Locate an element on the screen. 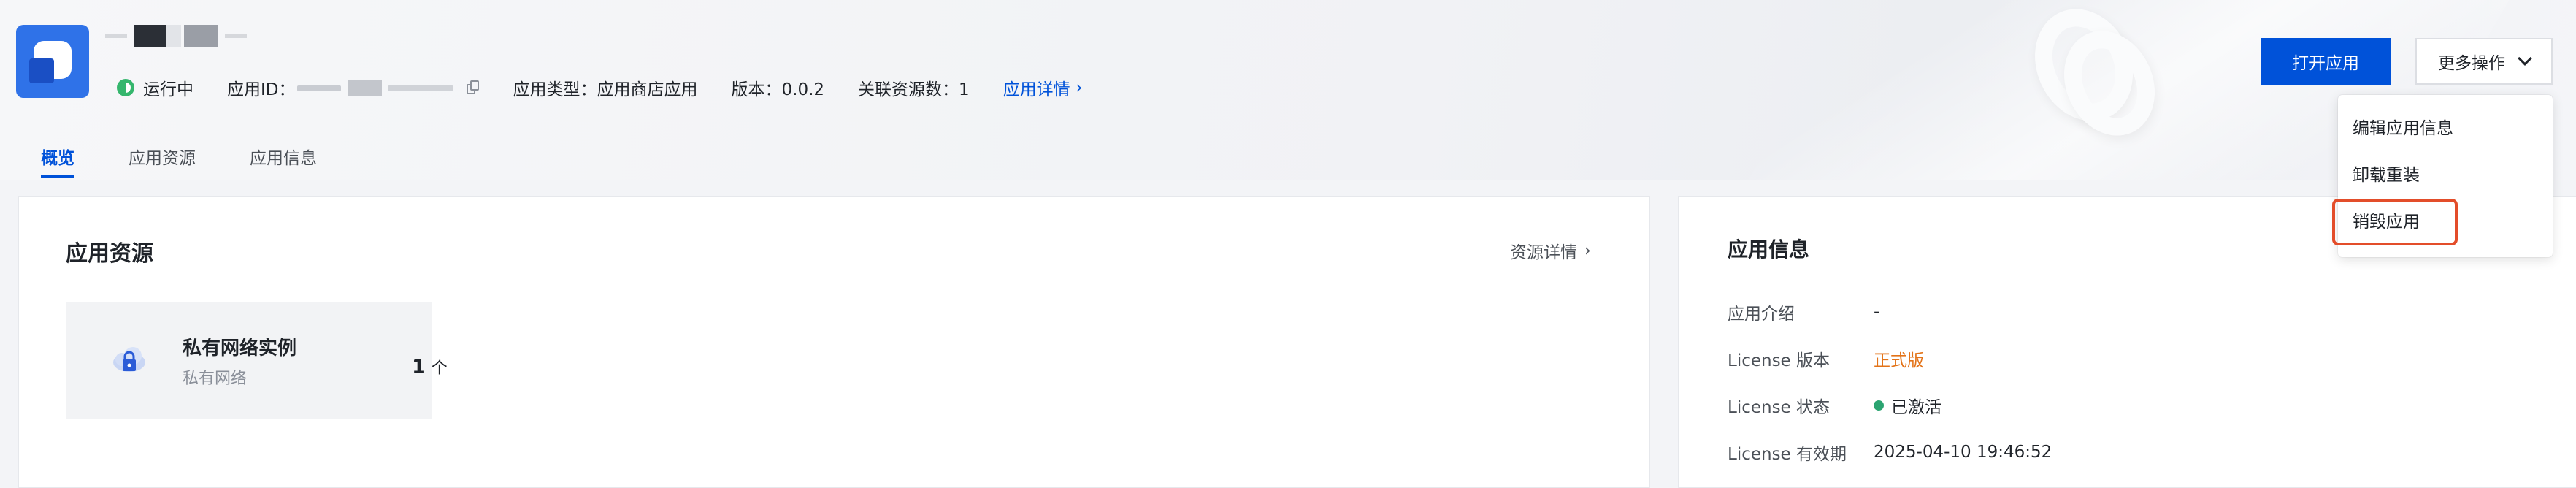  more-actions-menu: 编辑应用信息 卸载重装 销毁应用 is located at coordinates (2445, 176).